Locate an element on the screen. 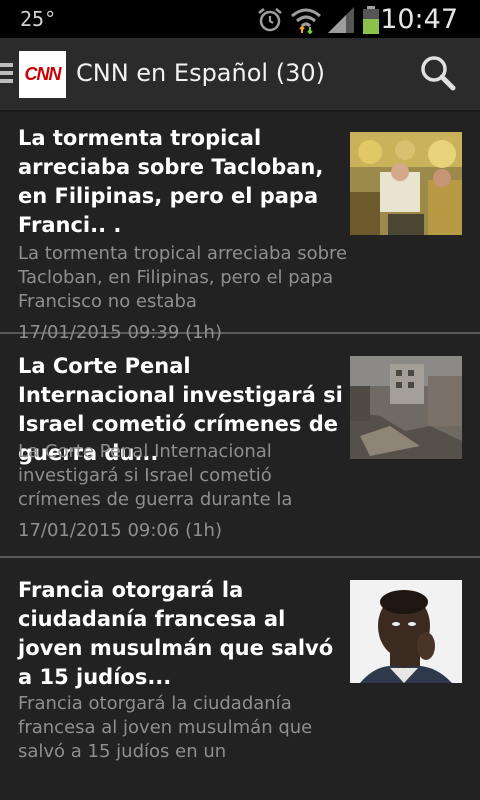 Image resolution: width=480 pixels, height=800 pixels. alarm-icon is located at coordinates (270, 22).